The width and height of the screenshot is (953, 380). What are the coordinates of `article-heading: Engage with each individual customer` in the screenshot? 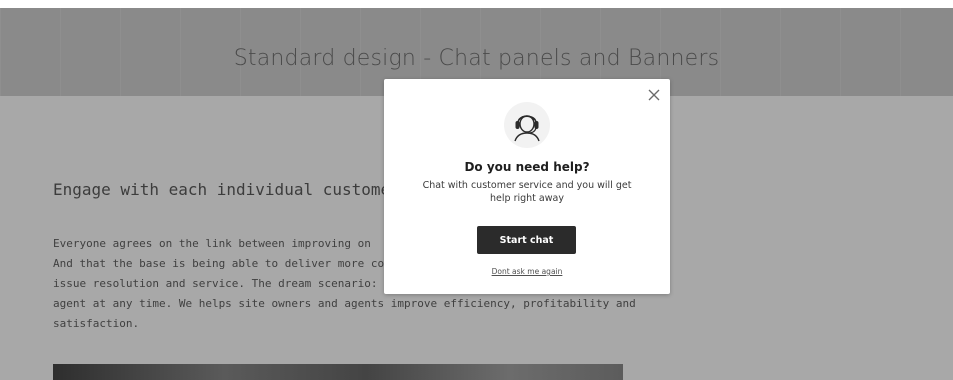 It's located at (226, 189).